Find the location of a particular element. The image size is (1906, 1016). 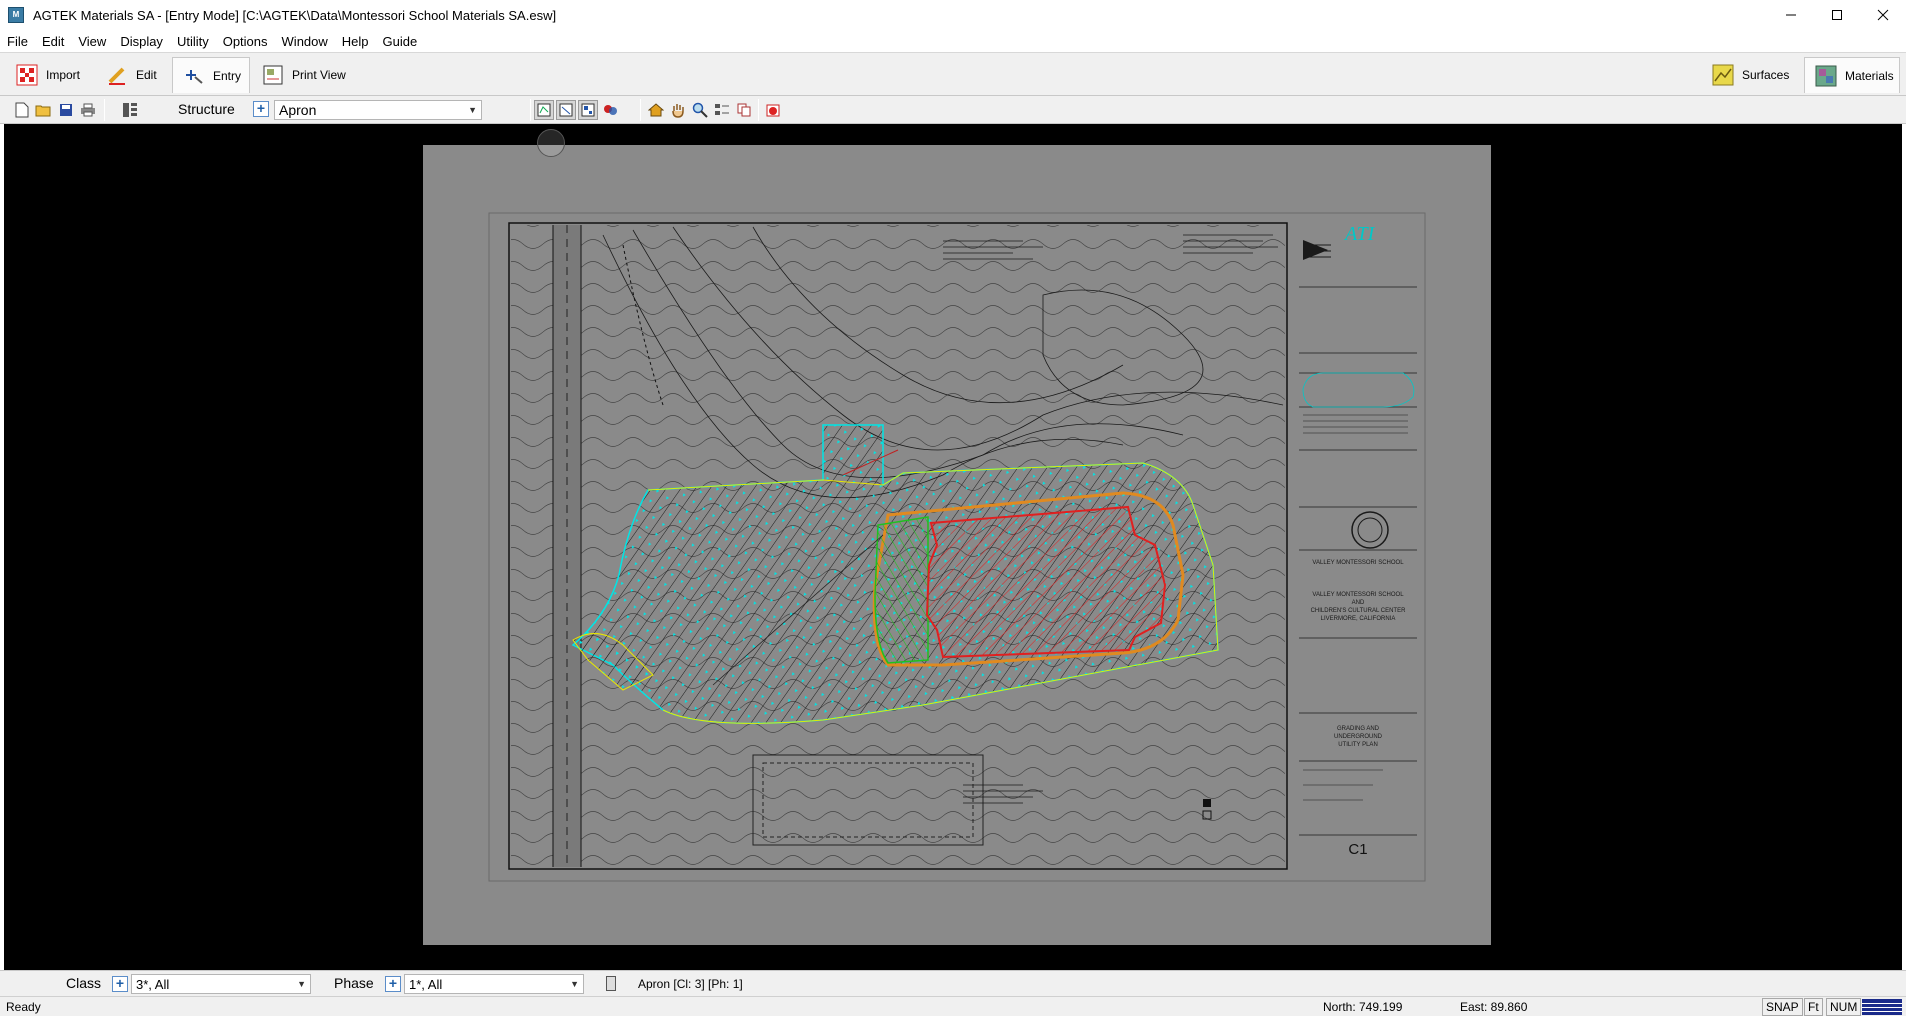

class-label: Class is located at coordinates (84, 983).